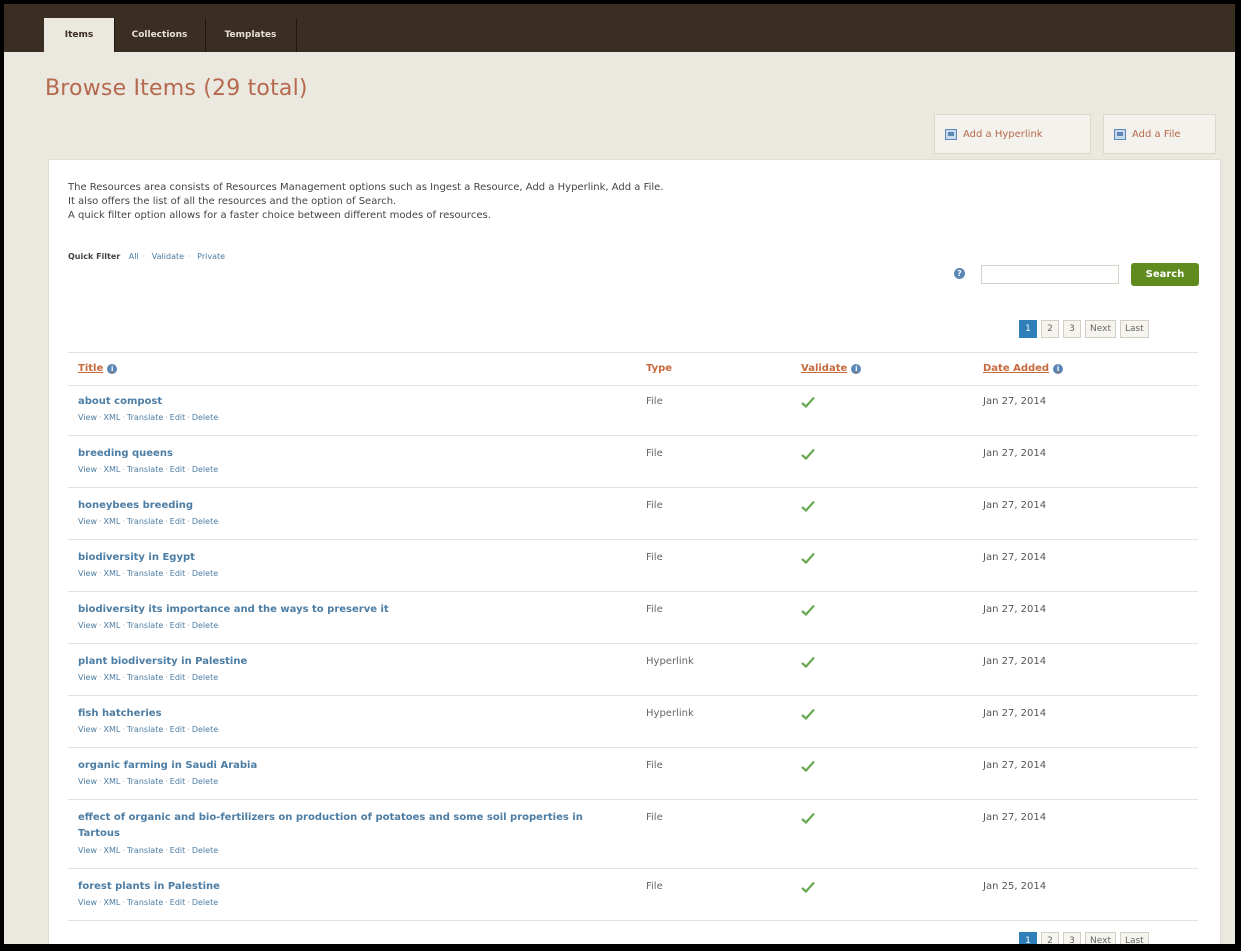 The image size is (1241, 951). What do you see at coordinates (1050, 274) in the screenshot?
I see `search-input` at bounding box center [1050, 274].